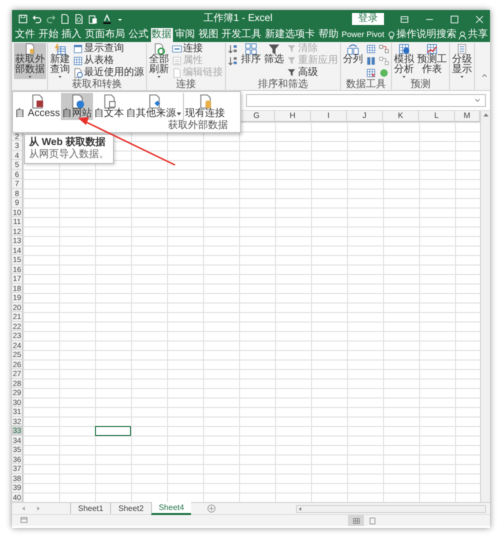  Describe the element at coordinates (274, 54) in the screenshot. I see `ribbon-button: 筛选` at that location.